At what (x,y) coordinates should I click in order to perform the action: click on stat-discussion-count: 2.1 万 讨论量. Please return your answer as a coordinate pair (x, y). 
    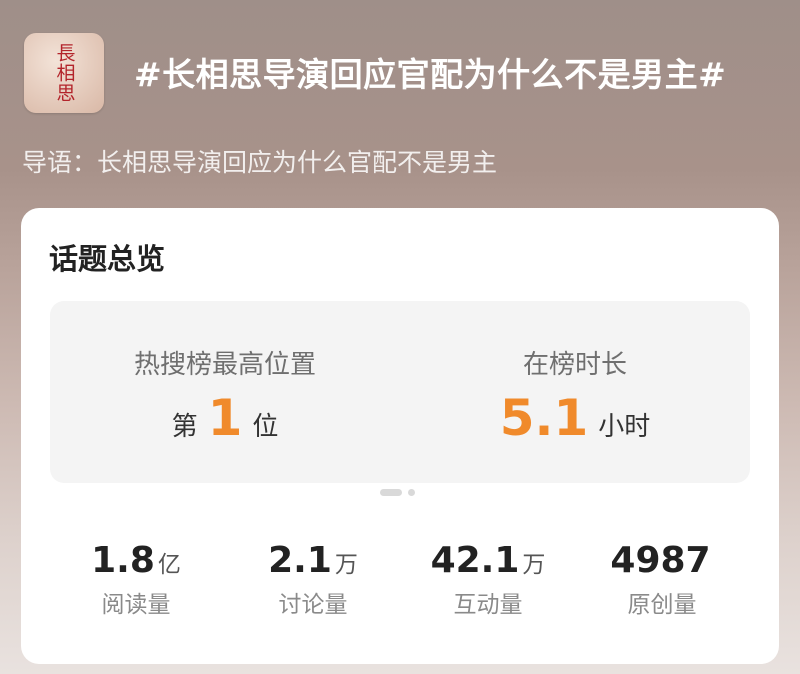
    Looking at the image, I should click on (313, 579).